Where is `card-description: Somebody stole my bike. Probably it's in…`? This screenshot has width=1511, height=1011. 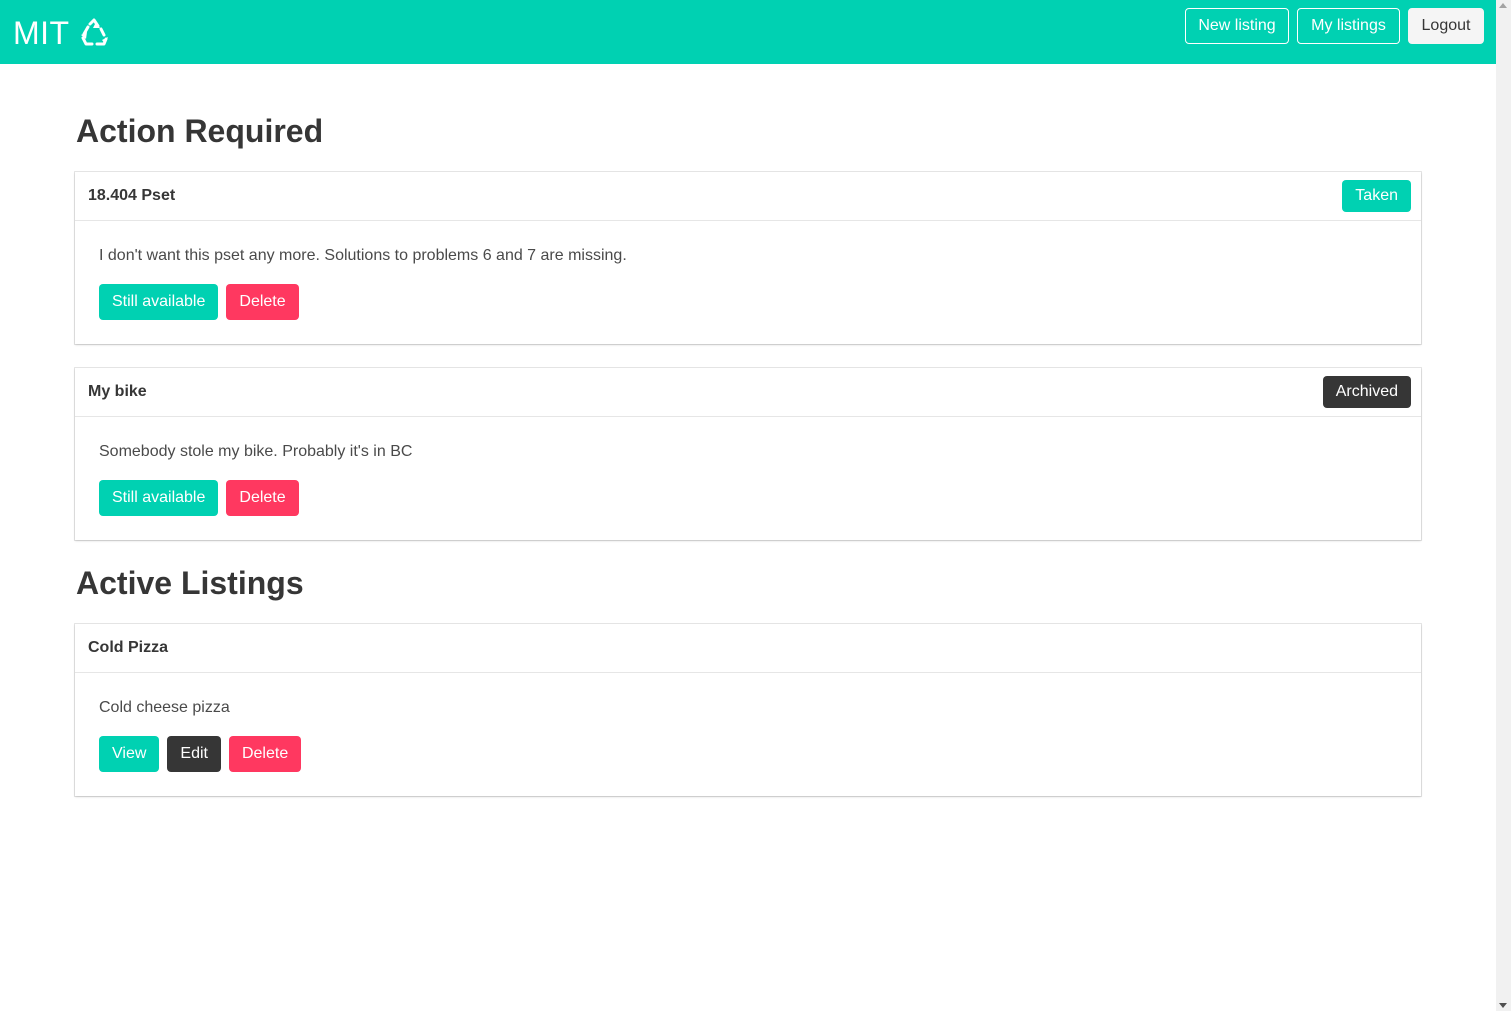
card-description: Somebody stole my bike. Probably it's in… is located at coordinates (256, 451).